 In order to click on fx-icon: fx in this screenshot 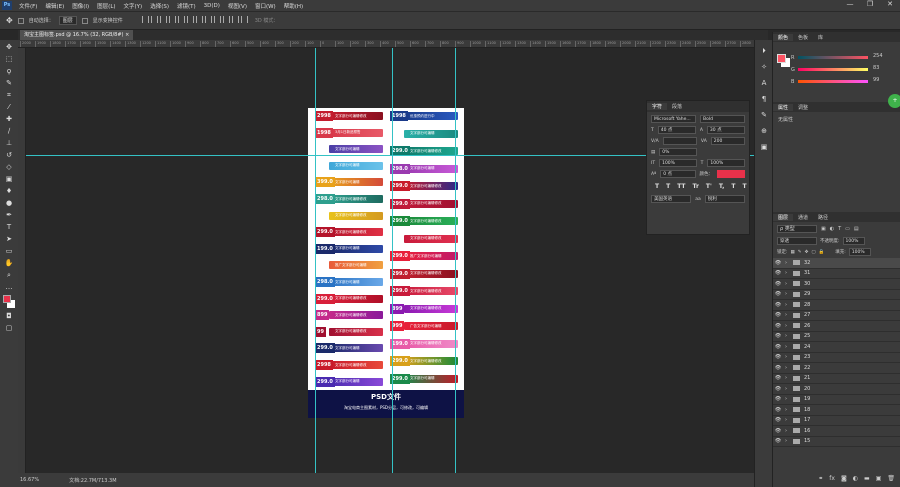, I will do `click(832, 478)`.